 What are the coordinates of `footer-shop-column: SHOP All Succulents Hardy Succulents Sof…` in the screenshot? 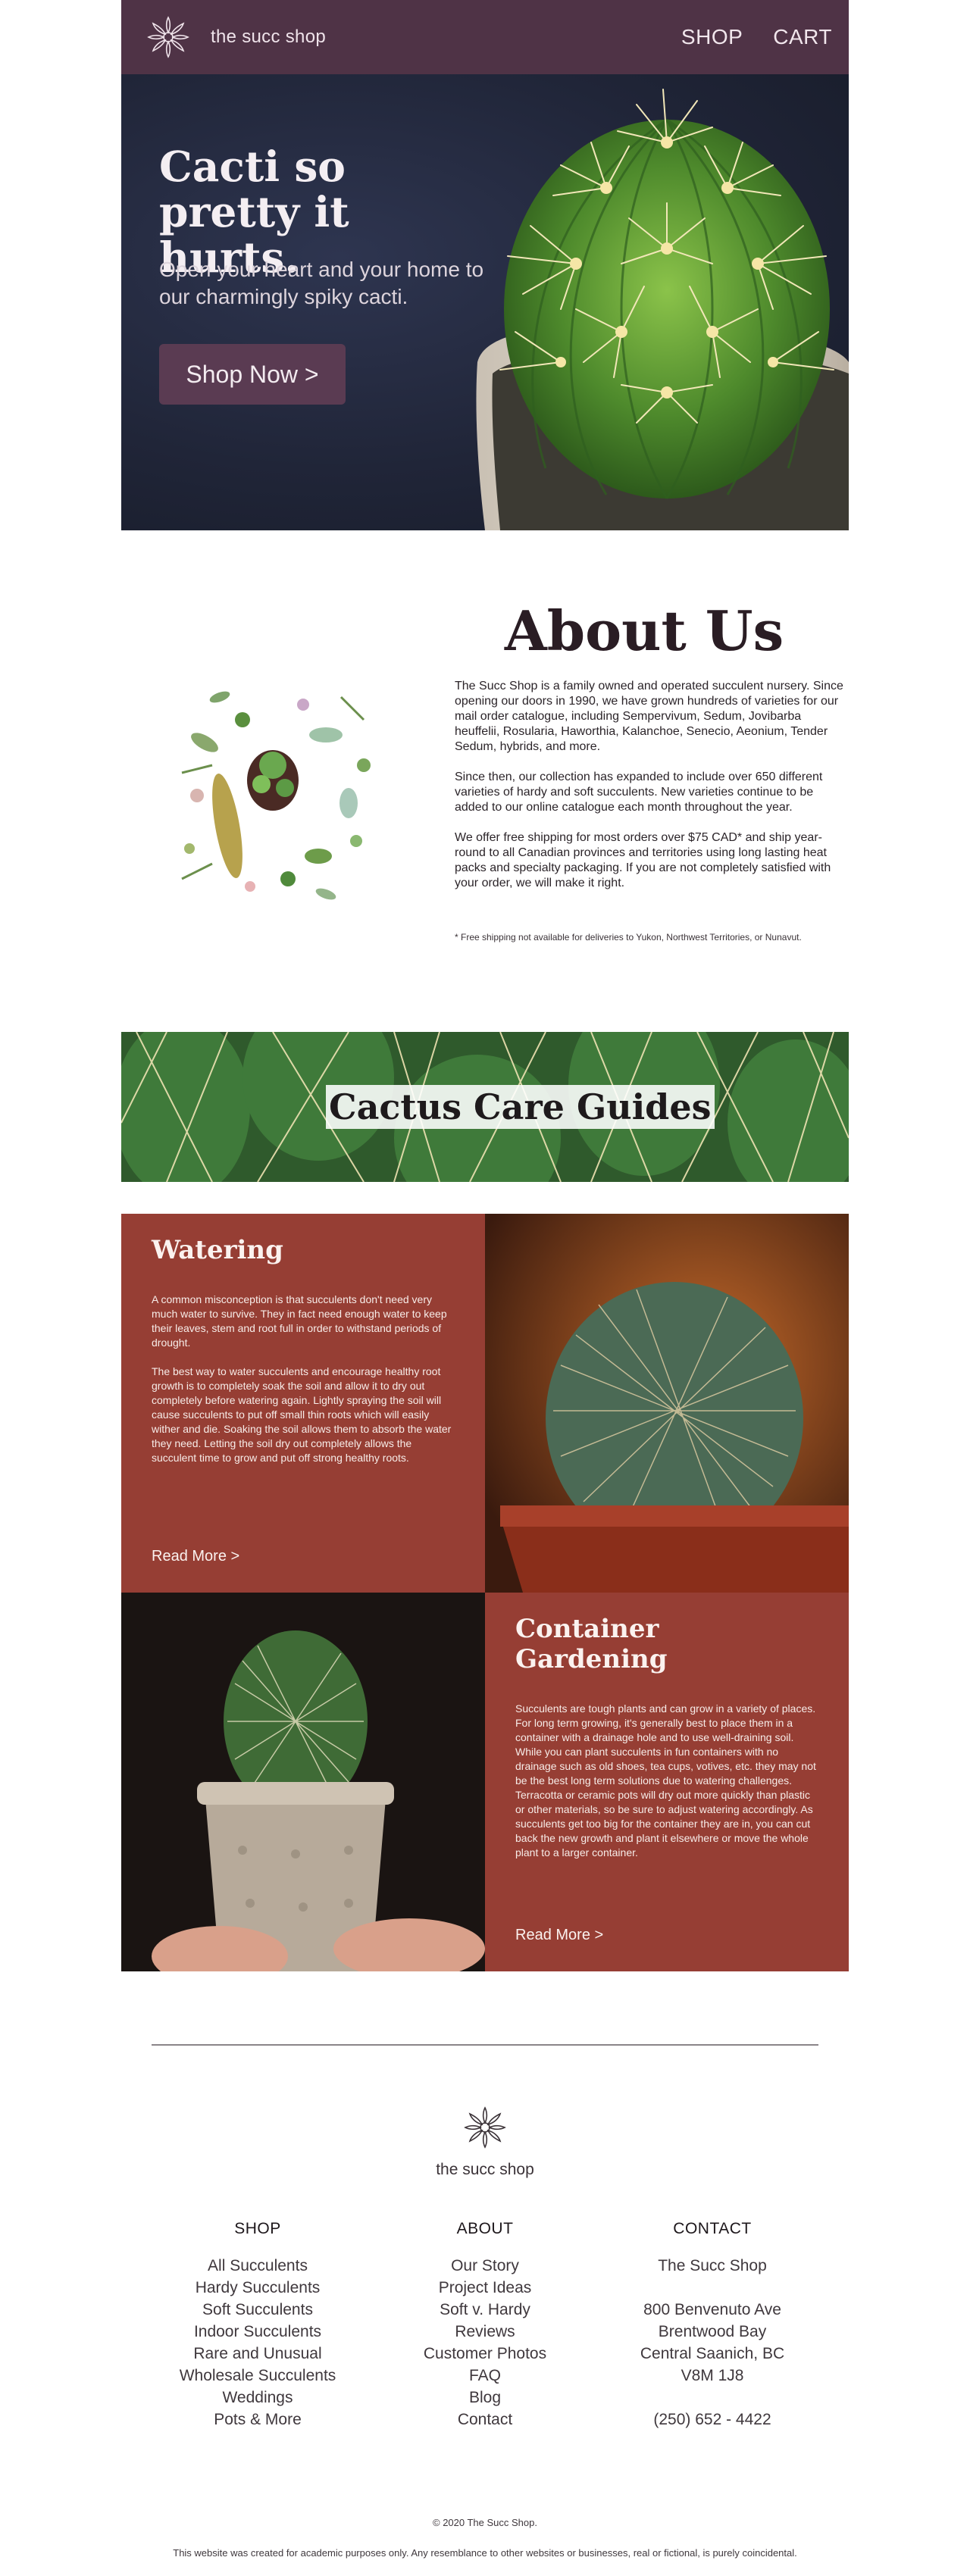 It's located at (257, 2325).